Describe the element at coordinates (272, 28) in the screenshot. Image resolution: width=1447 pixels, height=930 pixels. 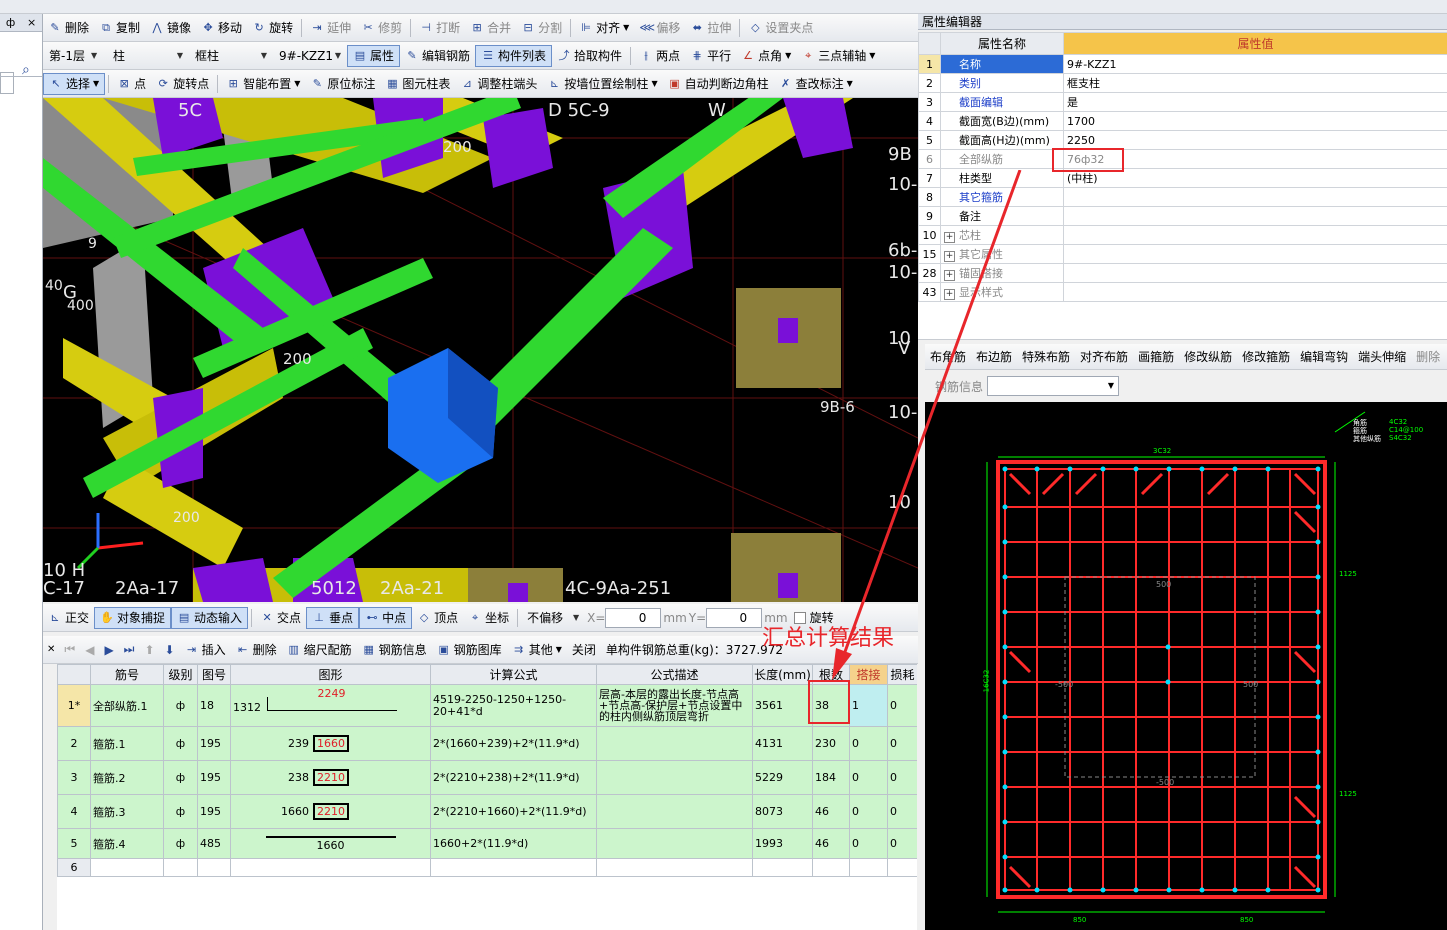
I see `rotate-button: ↻ 旋转` at that location.